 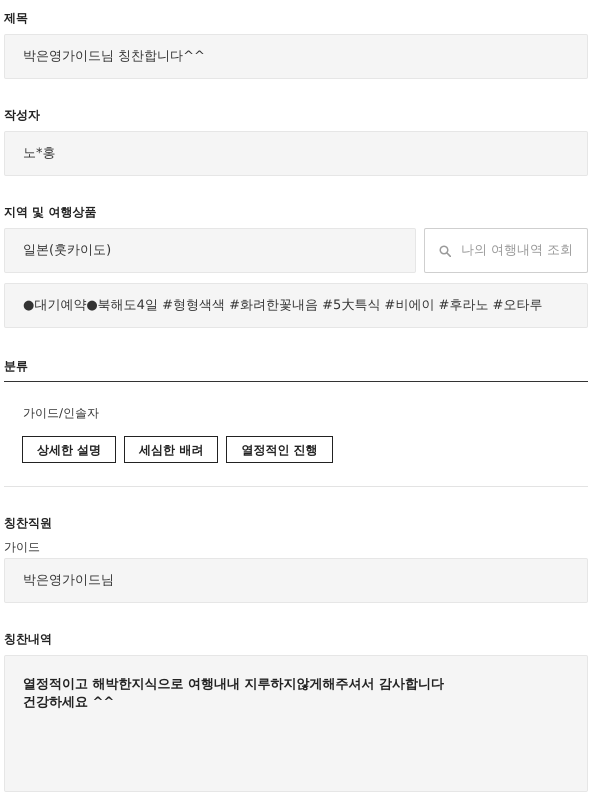 What do you see at coordinates (296, 56) in the screenshot?
I see `title-field: 박은영가이드님 칭찬합니다^^` at bounding box center [296, 56].